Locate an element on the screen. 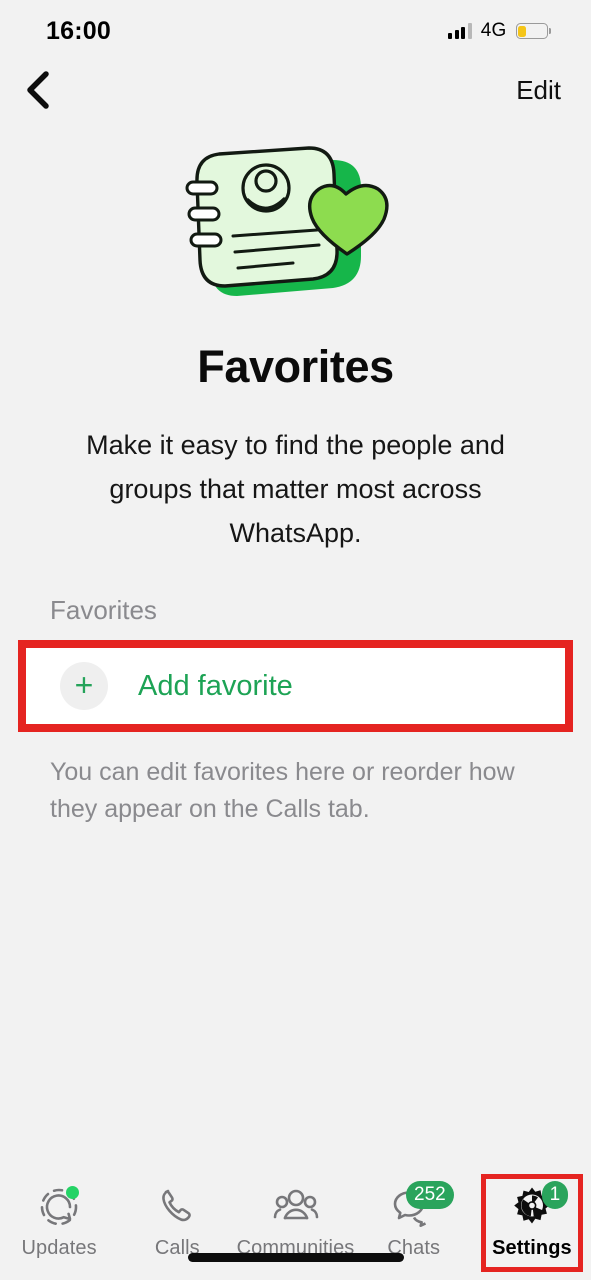 This screenshot has width=591, height=1280. status-bar: 16:00 4G is located at coordinates (295, 31).